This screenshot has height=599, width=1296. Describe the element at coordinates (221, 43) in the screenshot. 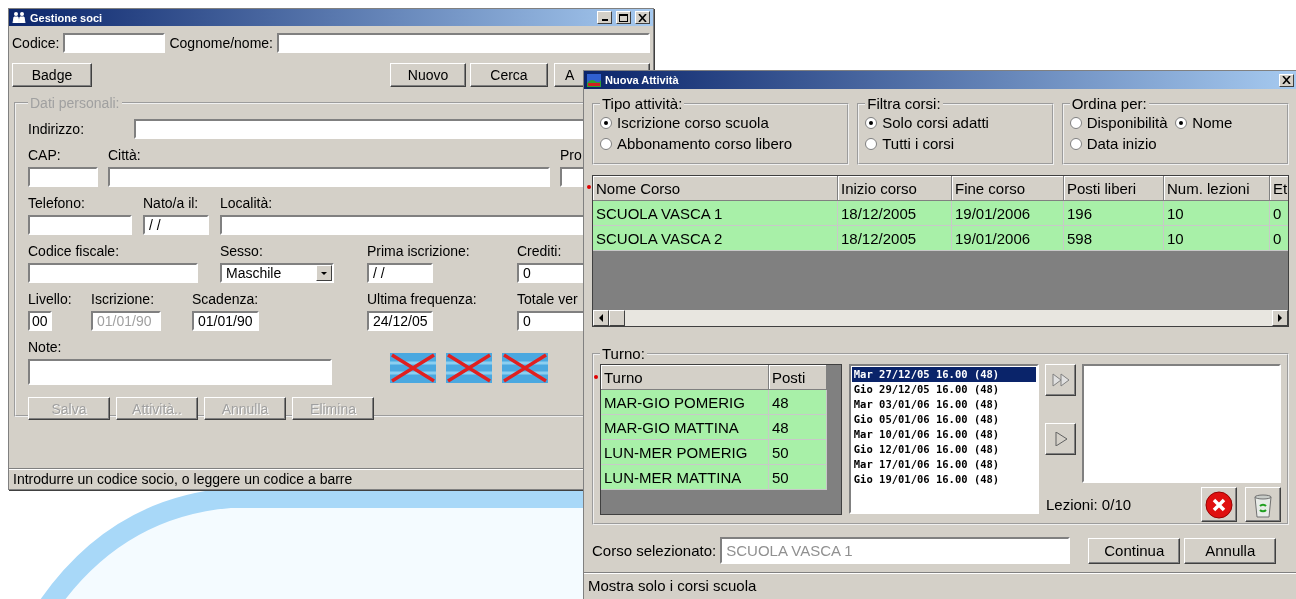

I see `field-label: Cognome/nome:` at that location.